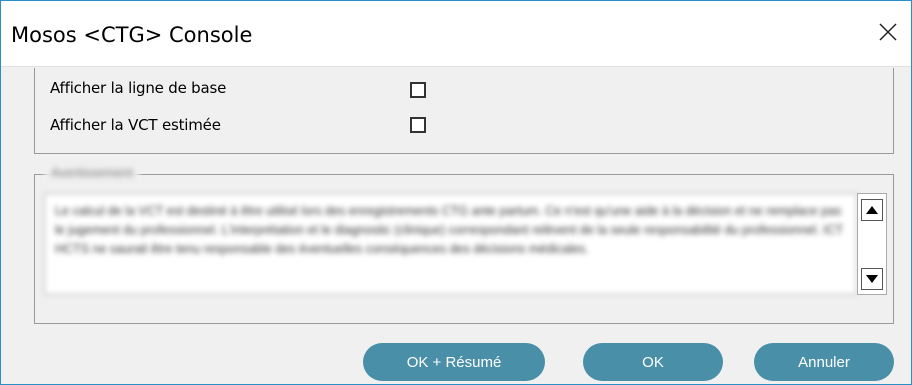 This screenshot has height=385, width=912. I want to click on scroll-down-button, so click(872, 279).